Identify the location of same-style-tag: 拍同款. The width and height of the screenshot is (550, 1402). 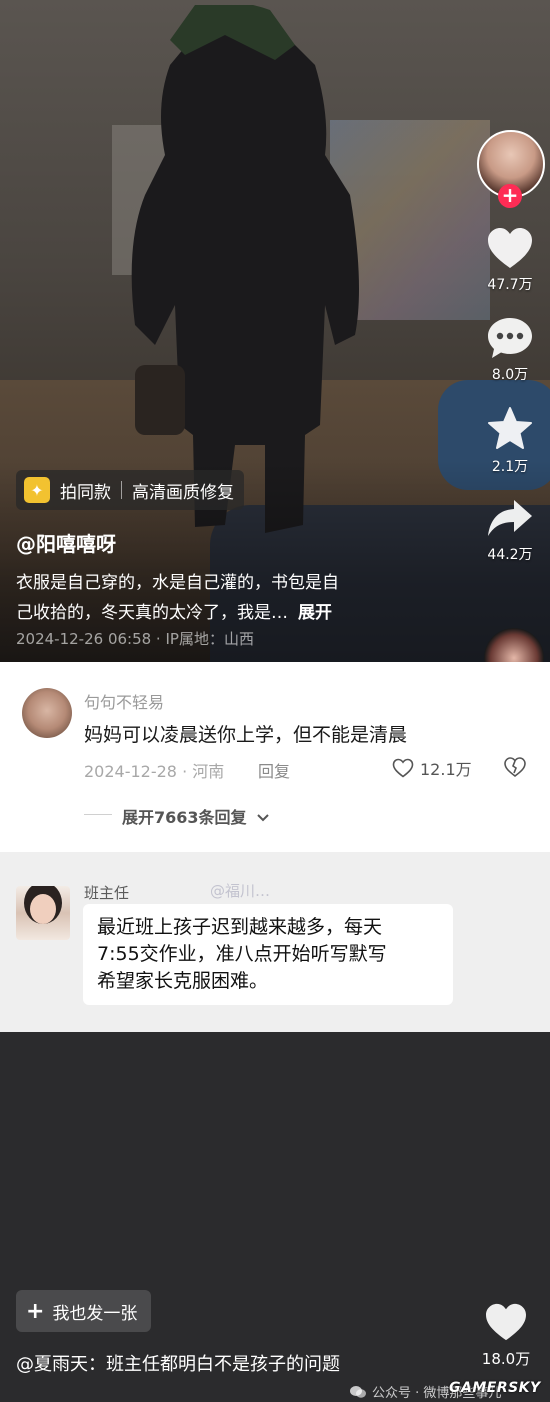
(85, 490).